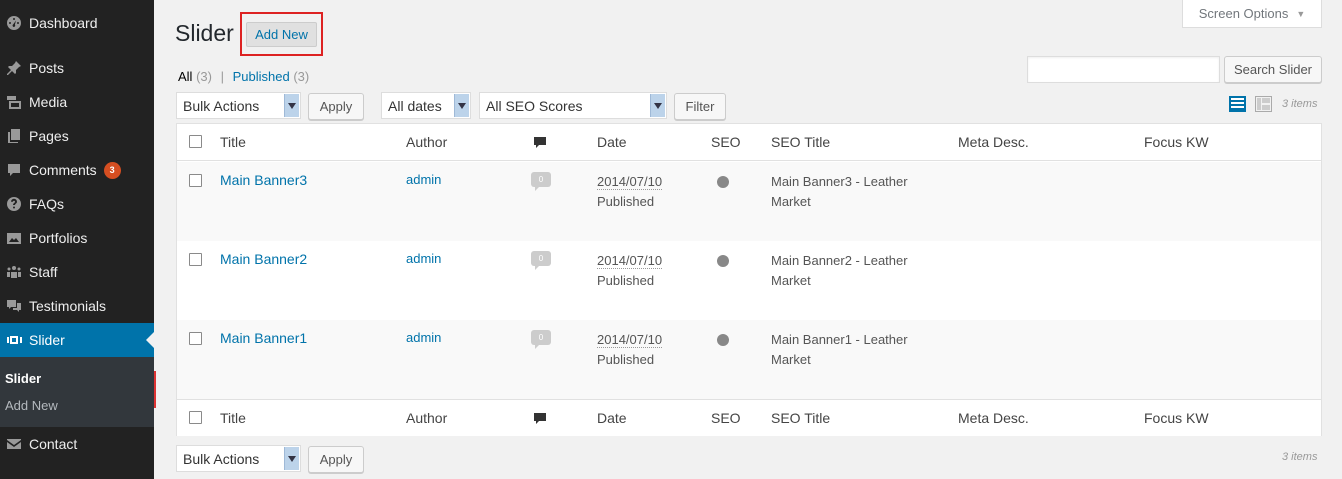 This screenshot has width=1342, height=479. I want to click on row-title-link: Main Banner3, so click(263, 180).